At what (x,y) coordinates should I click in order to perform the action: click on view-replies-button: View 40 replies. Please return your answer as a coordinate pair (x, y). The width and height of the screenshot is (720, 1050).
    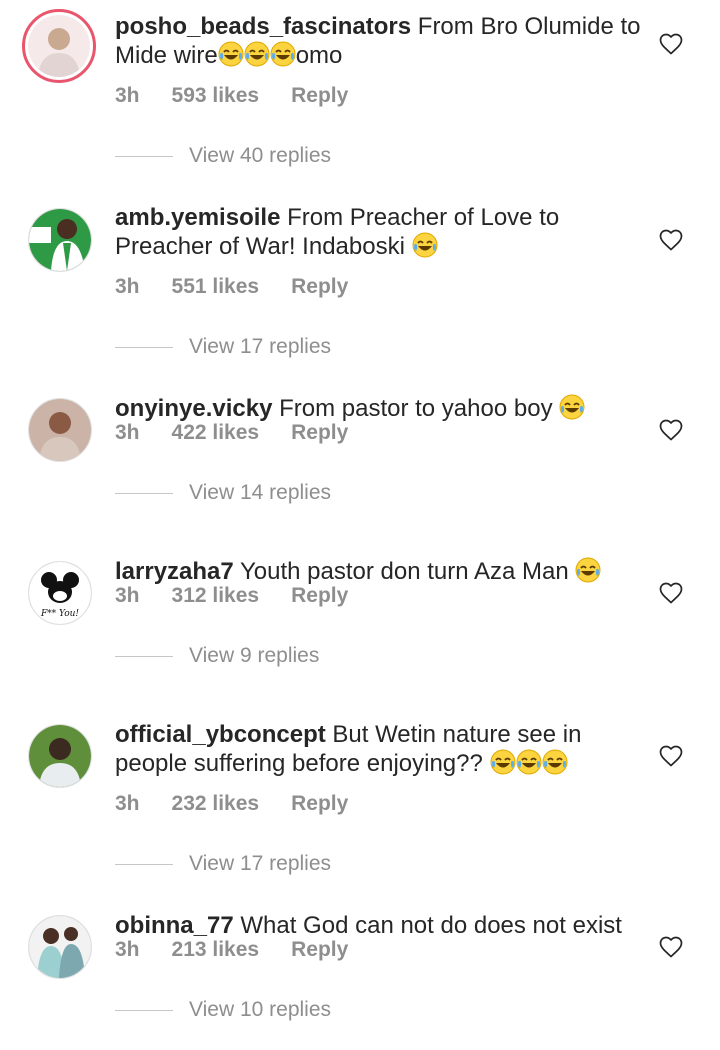
    Looking at the image, I should click on (223, 156).